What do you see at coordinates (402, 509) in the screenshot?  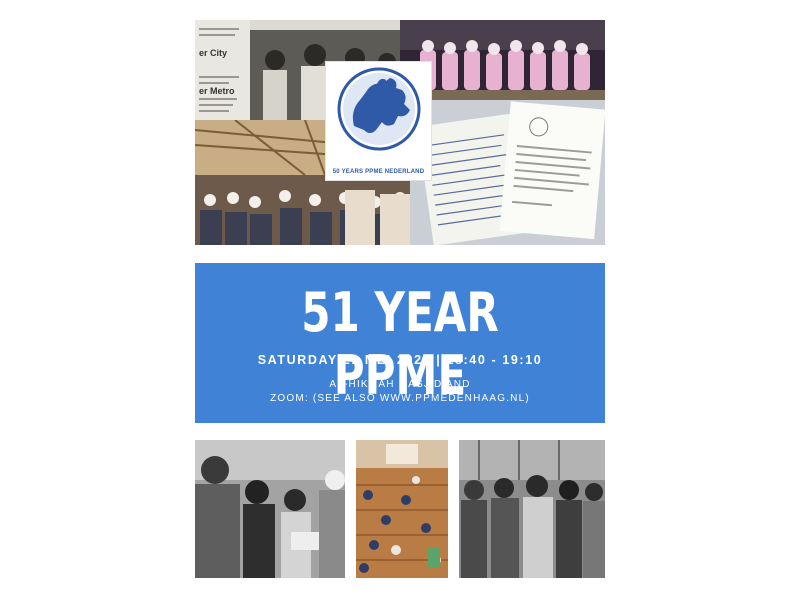 I see `mosque-interior-photo` at bounding box center [402, 509].